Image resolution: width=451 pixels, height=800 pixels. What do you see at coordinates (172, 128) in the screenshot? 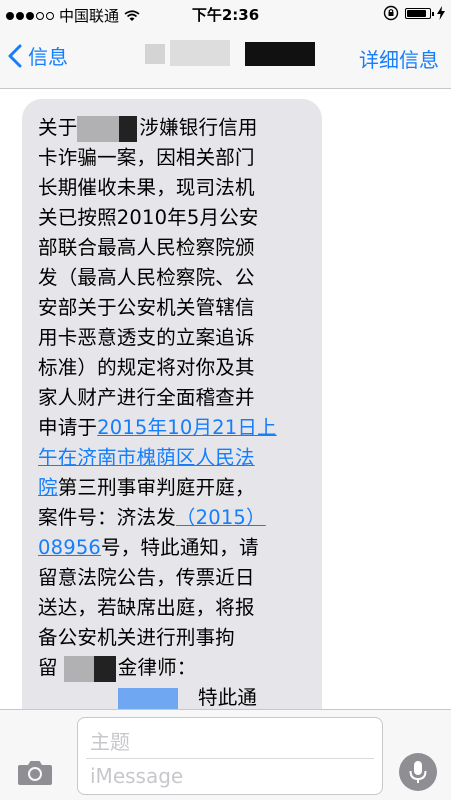
I see `message-line: 关于 涉嫌银行信用` at bounding box center [172, 128].